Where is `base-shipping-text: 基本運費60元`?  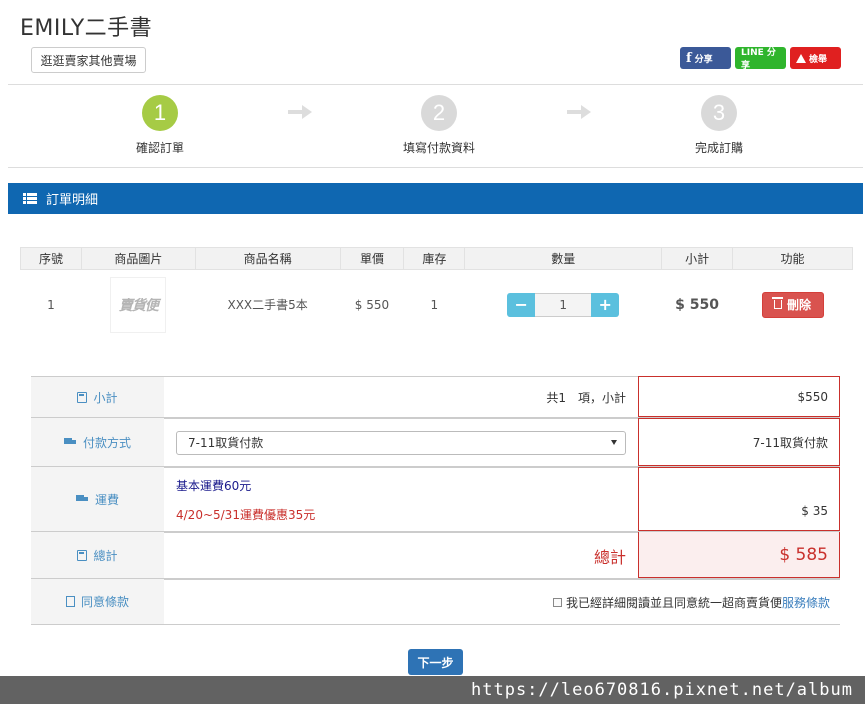 base-shipping-text: 基本運費60元 is located at coordinates (214, 485).